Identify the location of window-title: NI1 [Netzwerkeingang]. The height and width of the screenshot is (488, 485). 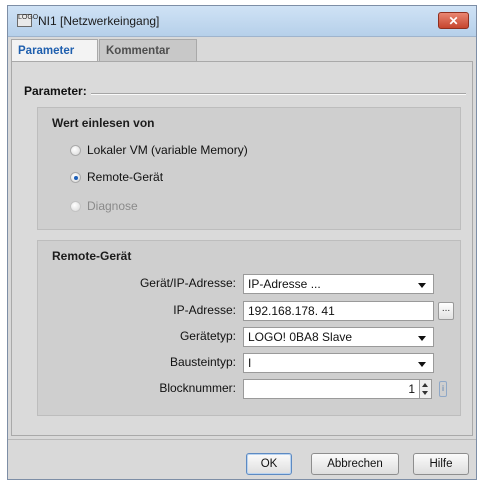
(99, 21).